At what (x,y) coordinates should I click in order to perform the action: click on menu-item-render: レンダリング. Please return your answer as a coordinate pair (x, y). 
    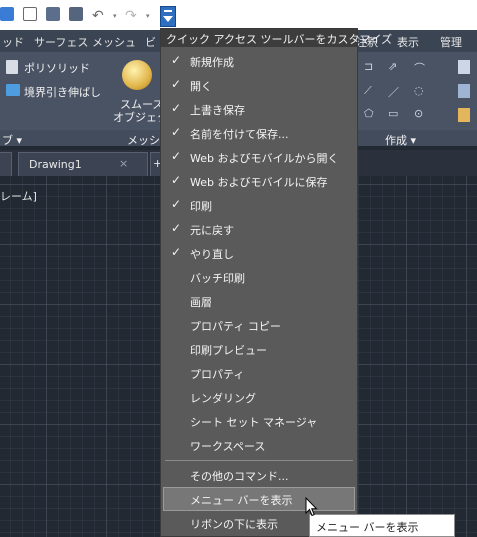
    Looking at the image, I should click on (259, 397).